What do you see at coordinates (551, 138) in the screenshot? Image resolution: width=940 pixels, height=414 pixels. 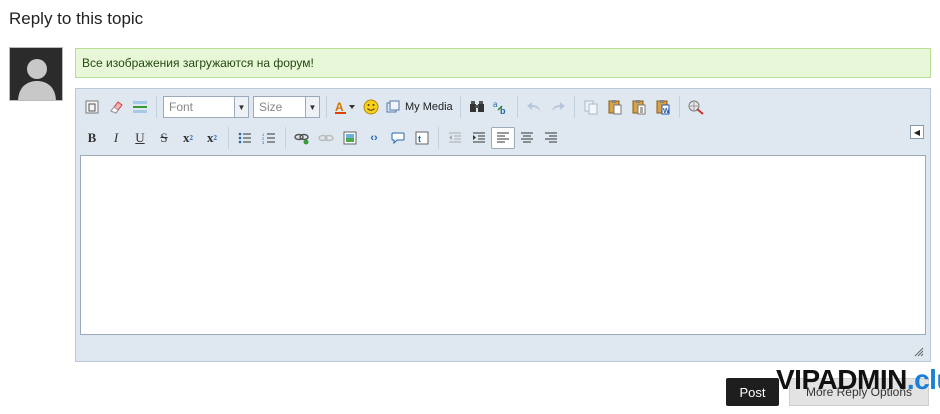 I see `align-right-icon` at bounding box center [551, 138].